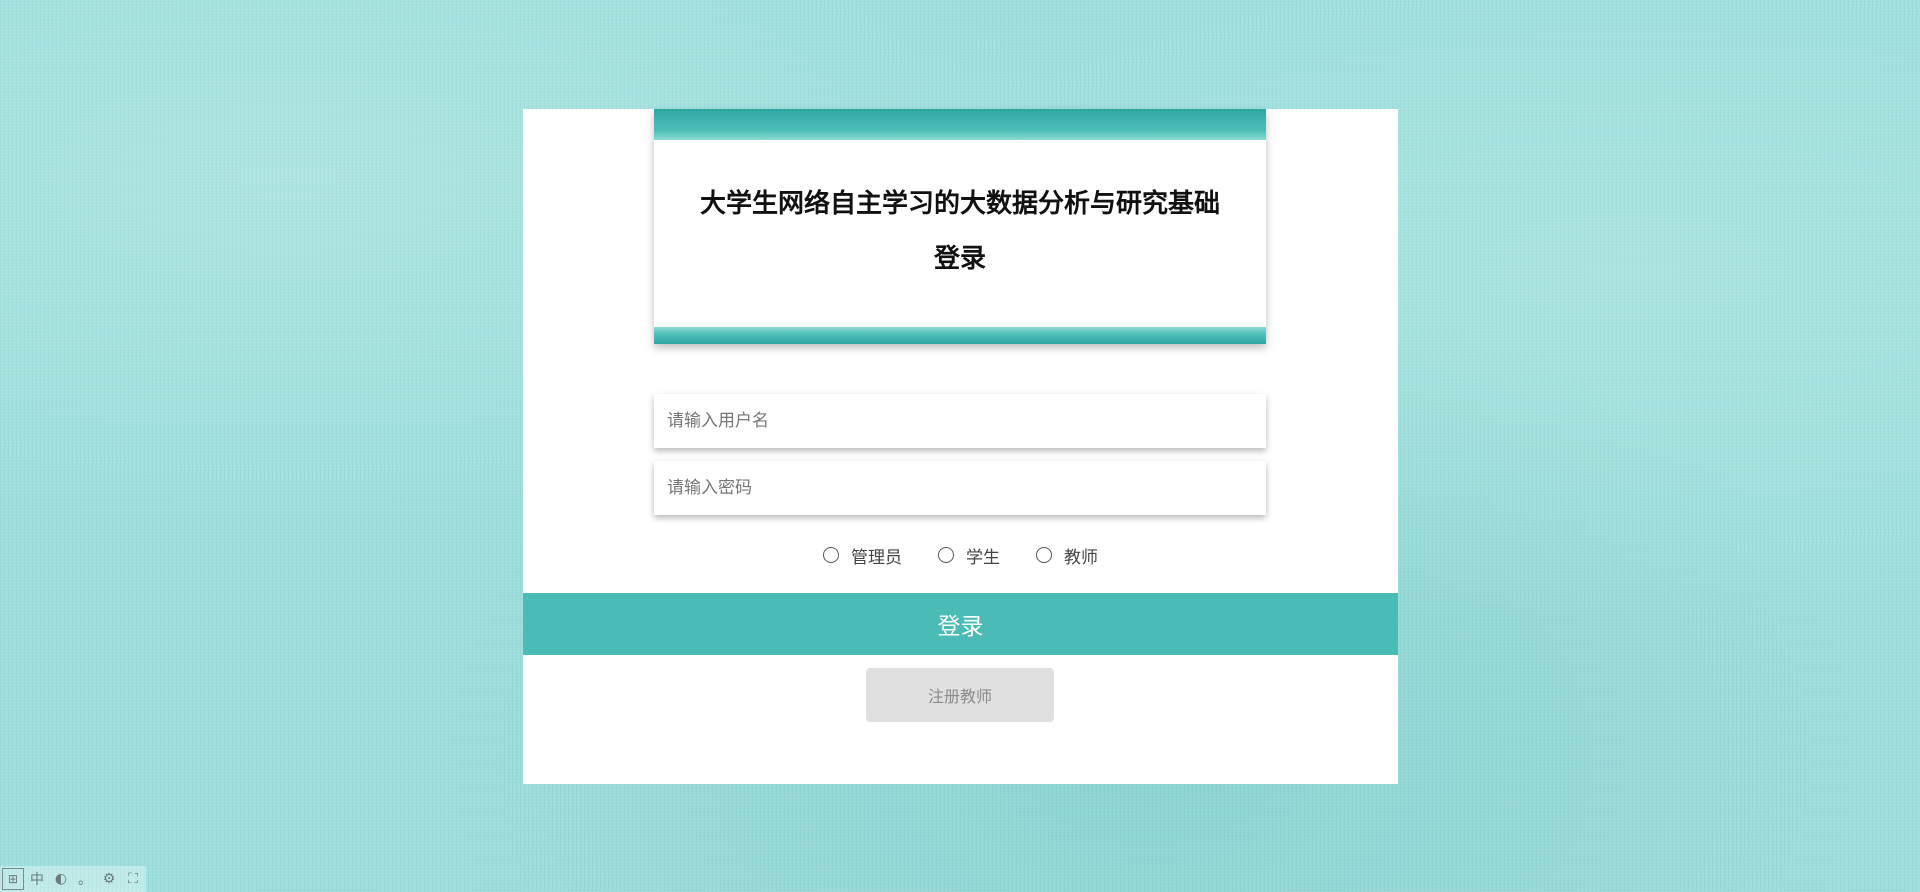 Image resolution: width=1920 pixels, height=892 pixels. Describe the element at coordinates (959, 259) in the screenshot. I see `page-title-line2: 登录` at that location.